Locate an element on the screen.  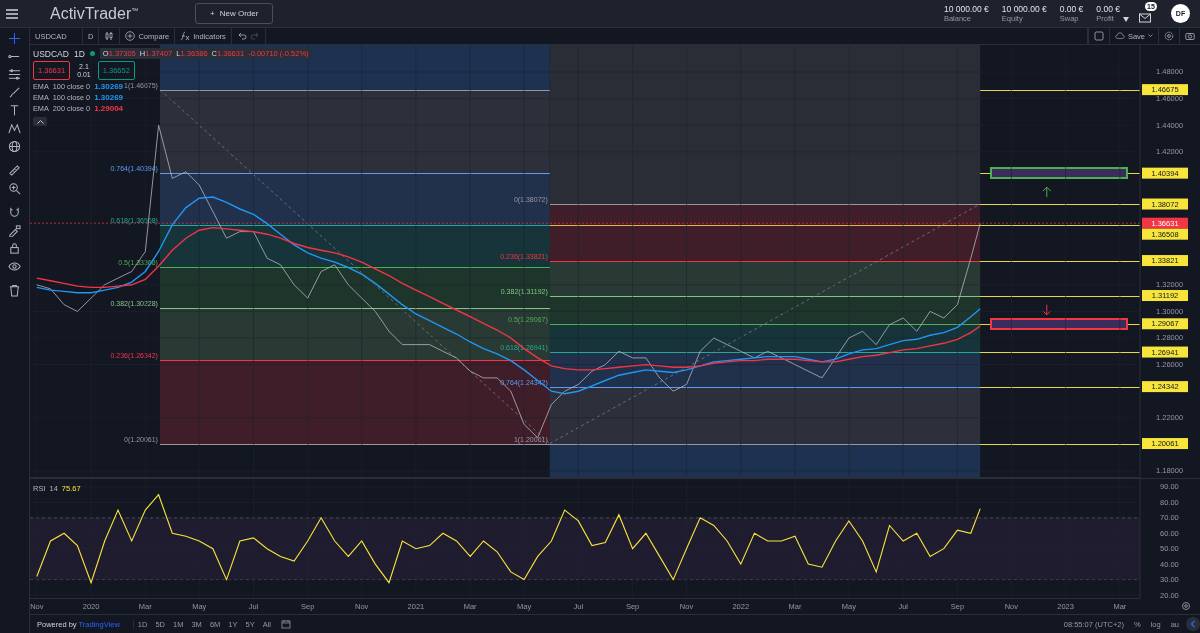
mail-icon is located at coordinates (1145, 17).